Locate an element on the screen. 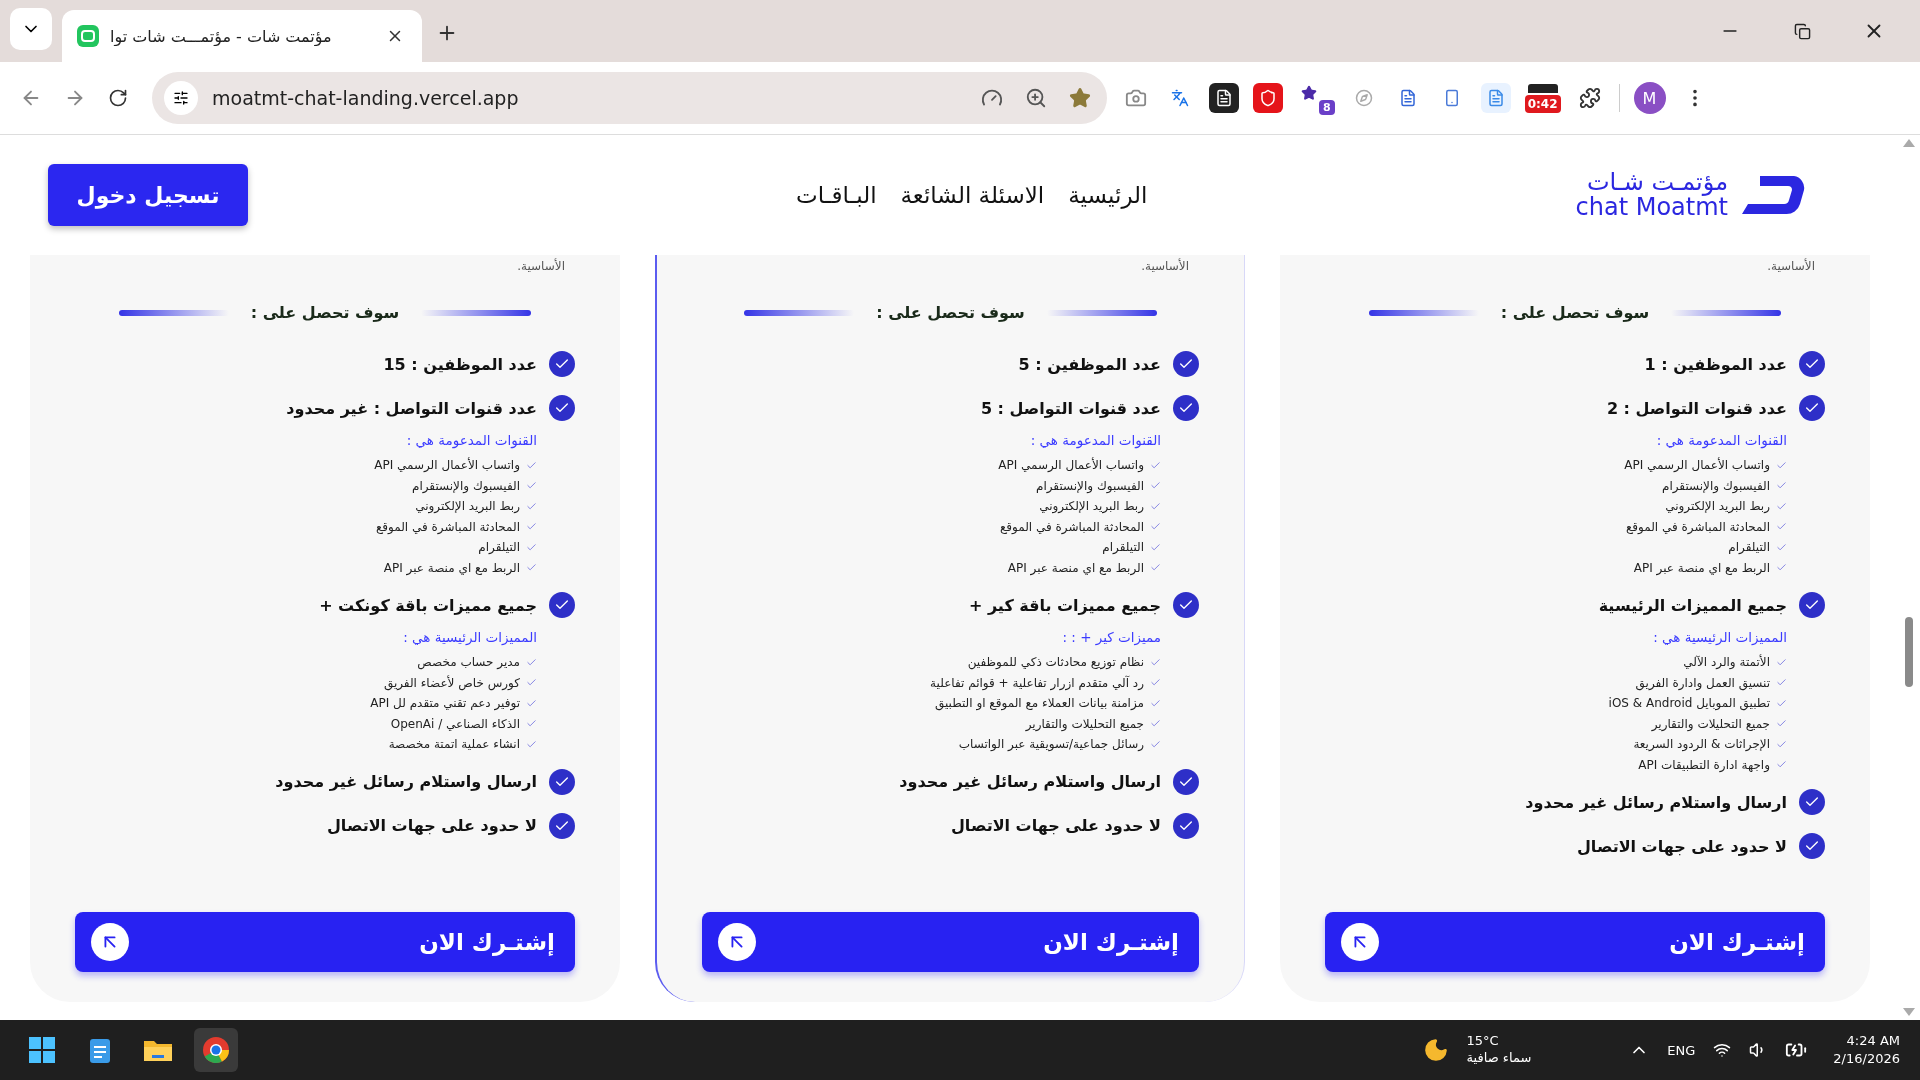 This screenshot has height=1080, width=1920. nav-link: الاسئلة الشائعة is located at coordinates (972, 195).